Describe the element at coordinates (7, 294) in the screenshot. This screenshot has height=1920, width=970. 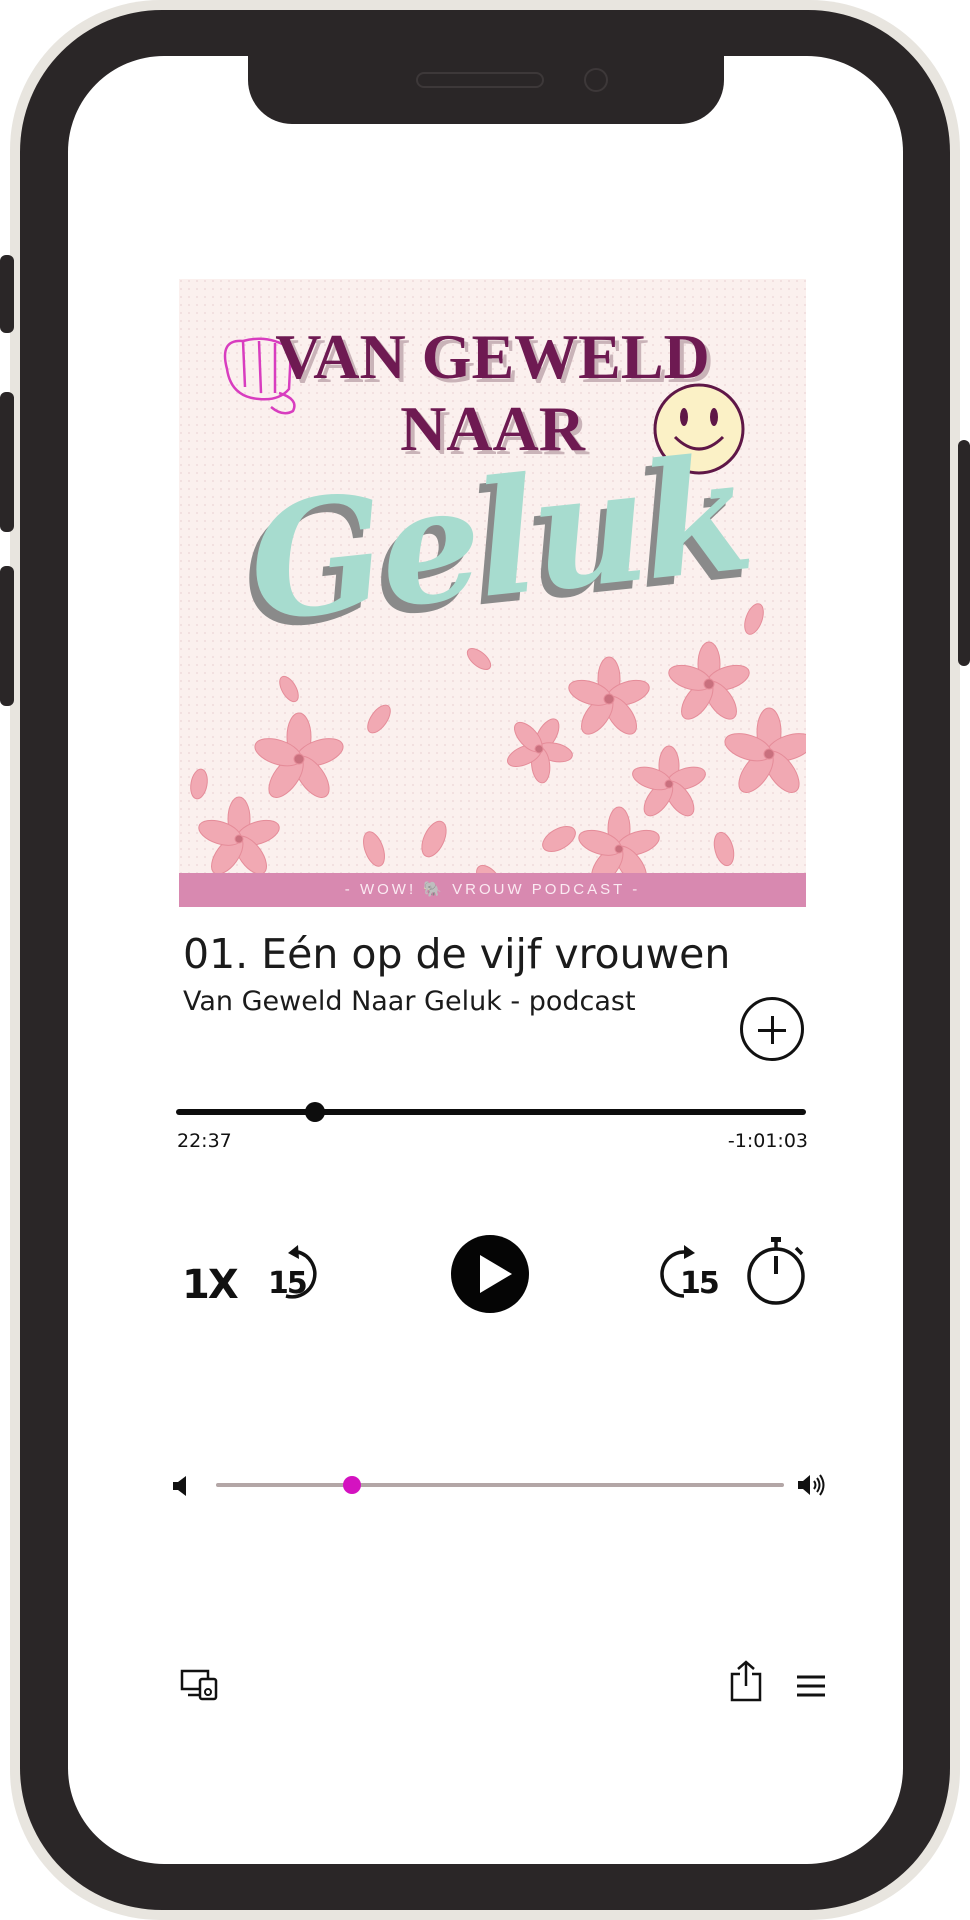
I see `mute-switch` at that location.